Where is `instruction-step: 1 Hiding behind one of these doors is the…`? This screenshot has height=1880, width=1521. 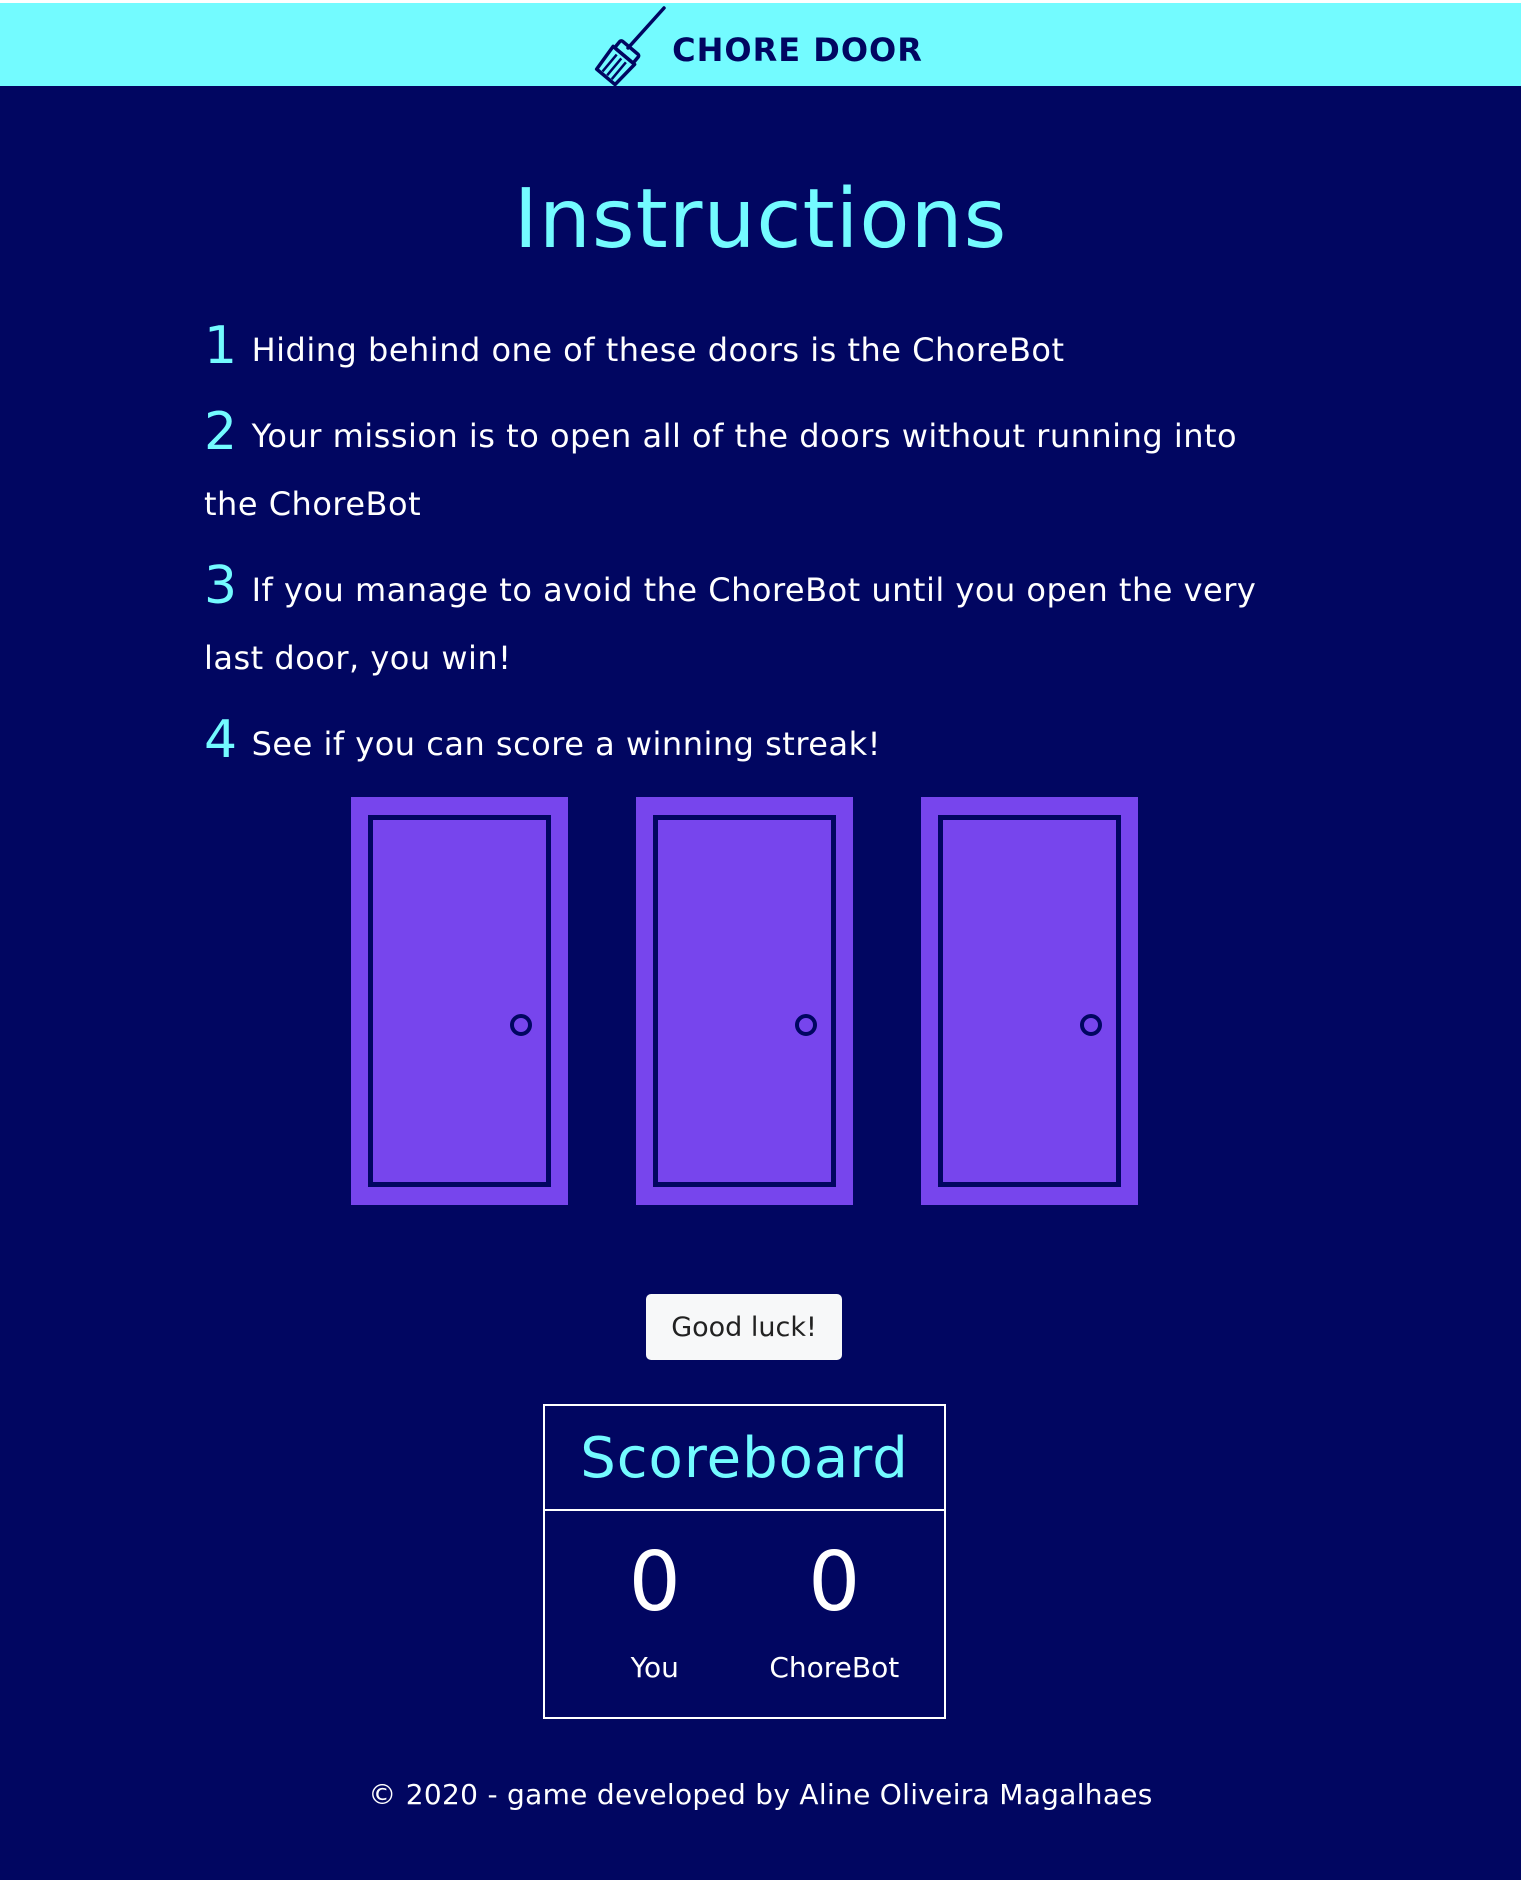
instruction-step: 1 Hiding behind one of these doors is the… is located at coordinates (744, 348).